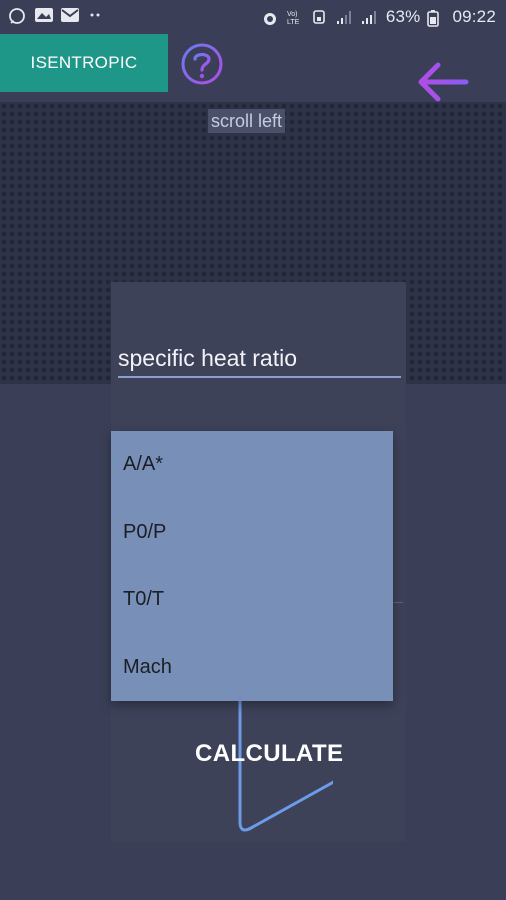 This screenshot has width=506, height=900. What do you see at coordinates (293, 22) in the screenshot?
I see `svg-text: LTE` at bounding box center [293, 22].